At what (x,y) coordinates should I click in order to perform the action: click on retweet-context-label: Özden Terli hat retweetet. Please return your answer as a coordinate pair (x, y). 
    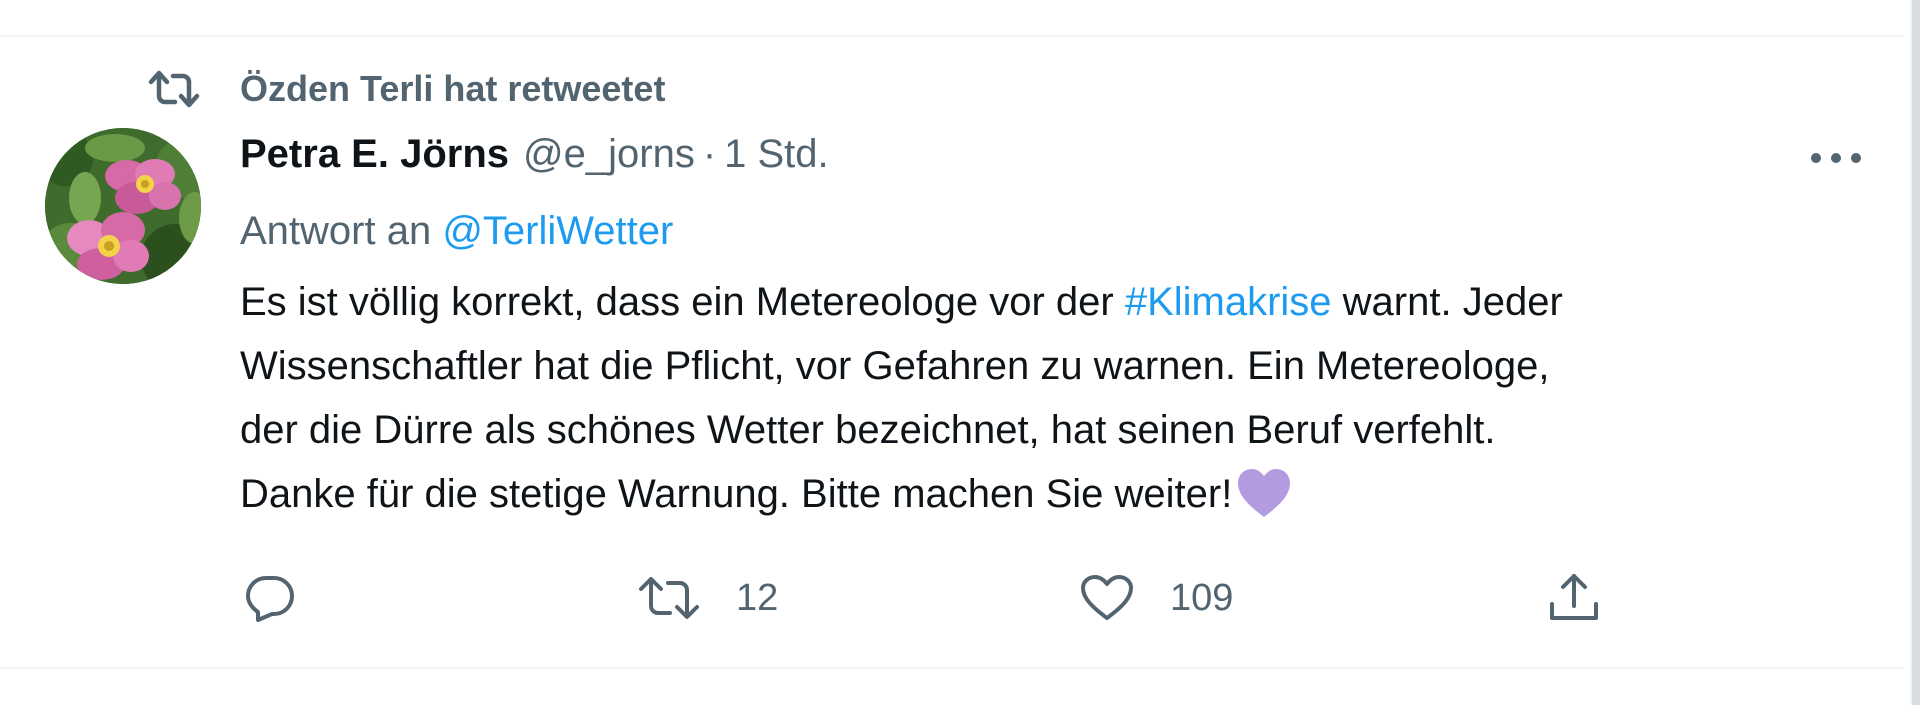
    Looking at the image, I should click on (452, 89).